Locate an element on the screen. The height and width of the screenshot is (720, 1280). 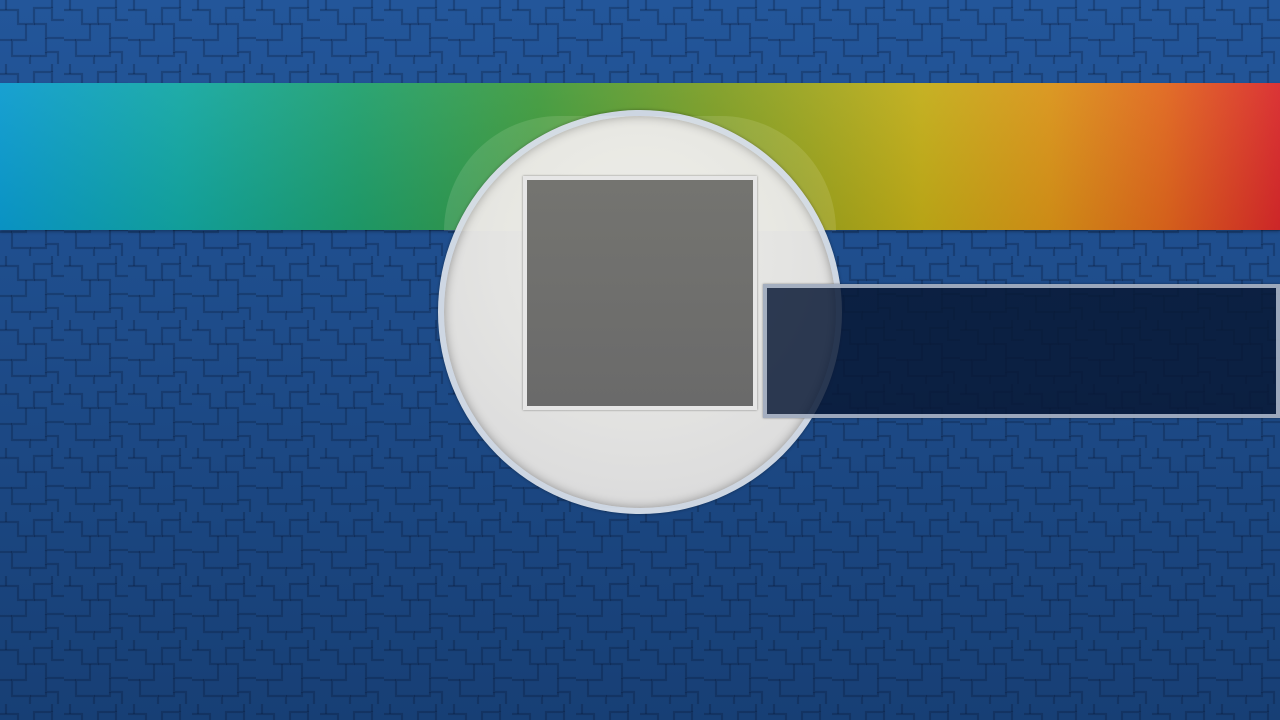
wide-rectangle-frame is located at coordinates (1021, 351).